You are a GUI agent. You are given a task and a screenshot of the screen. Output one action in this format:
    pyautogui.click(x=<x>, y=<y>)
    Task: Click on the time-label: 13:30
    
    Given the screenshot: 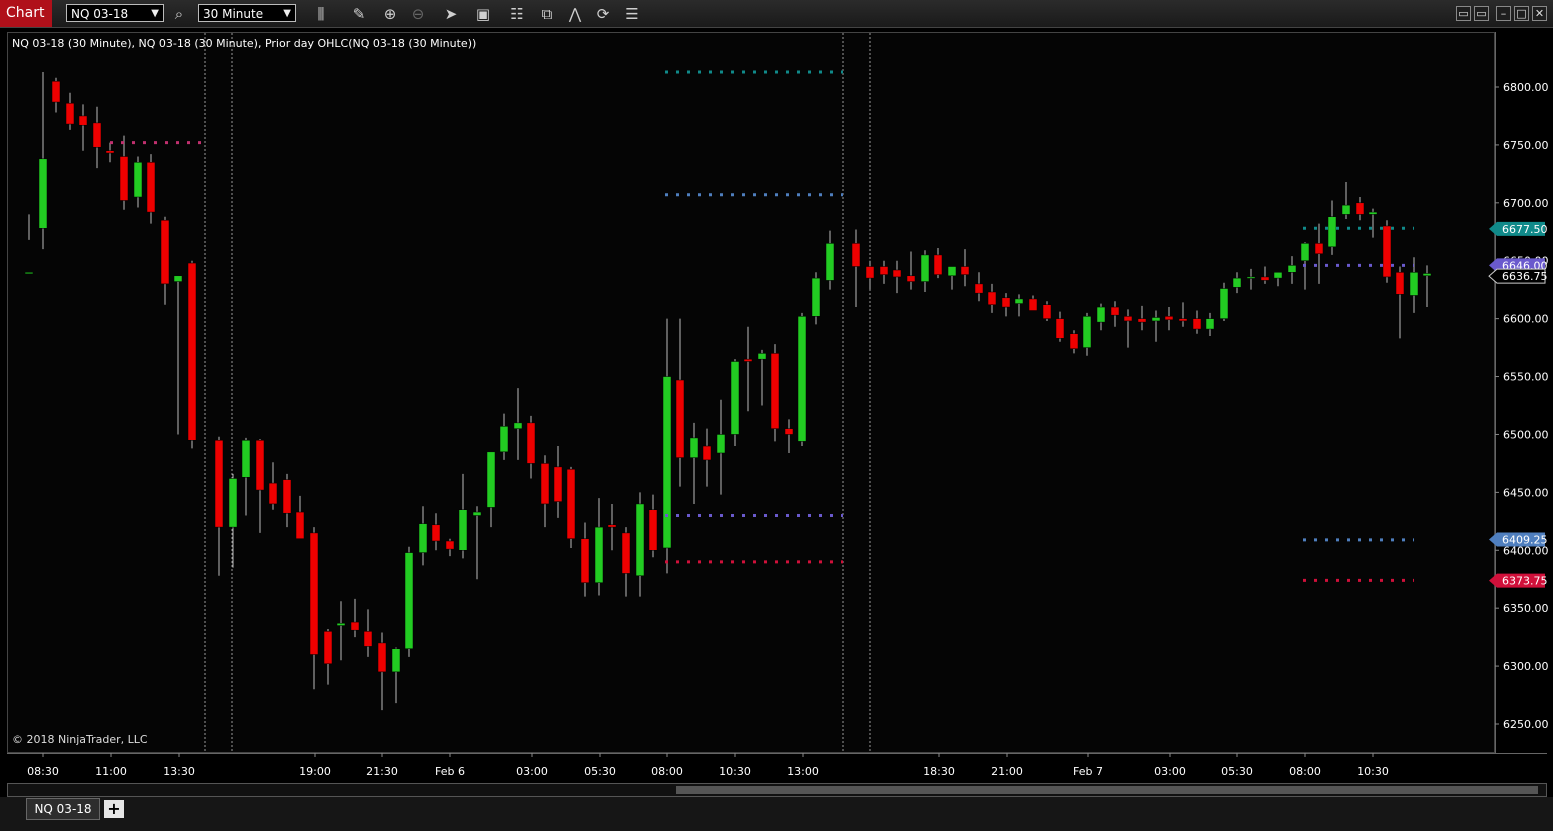 What is the action you would take?
    pyautogui.click(x=179, y=771)
    